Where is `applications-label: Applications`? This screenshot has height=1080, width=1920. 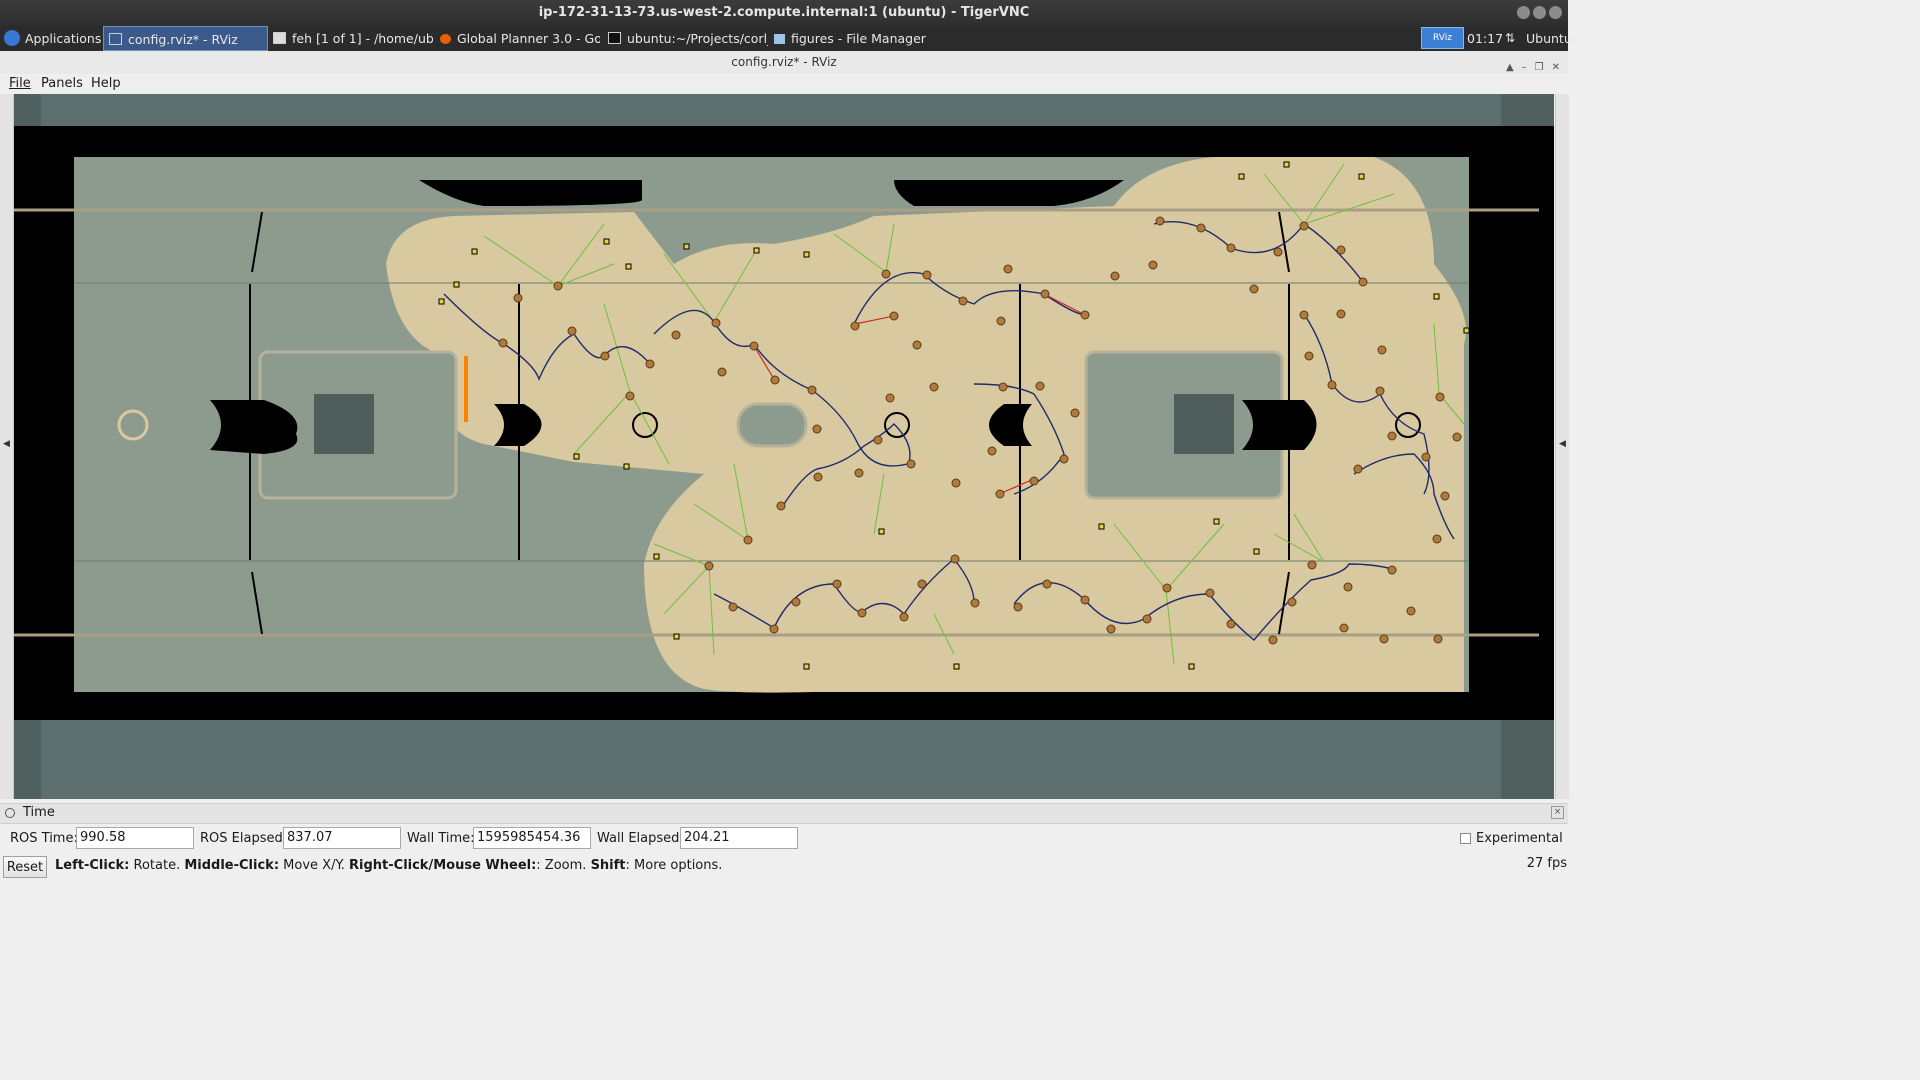 applications-label: Applications is located at coordinates (63, 38).